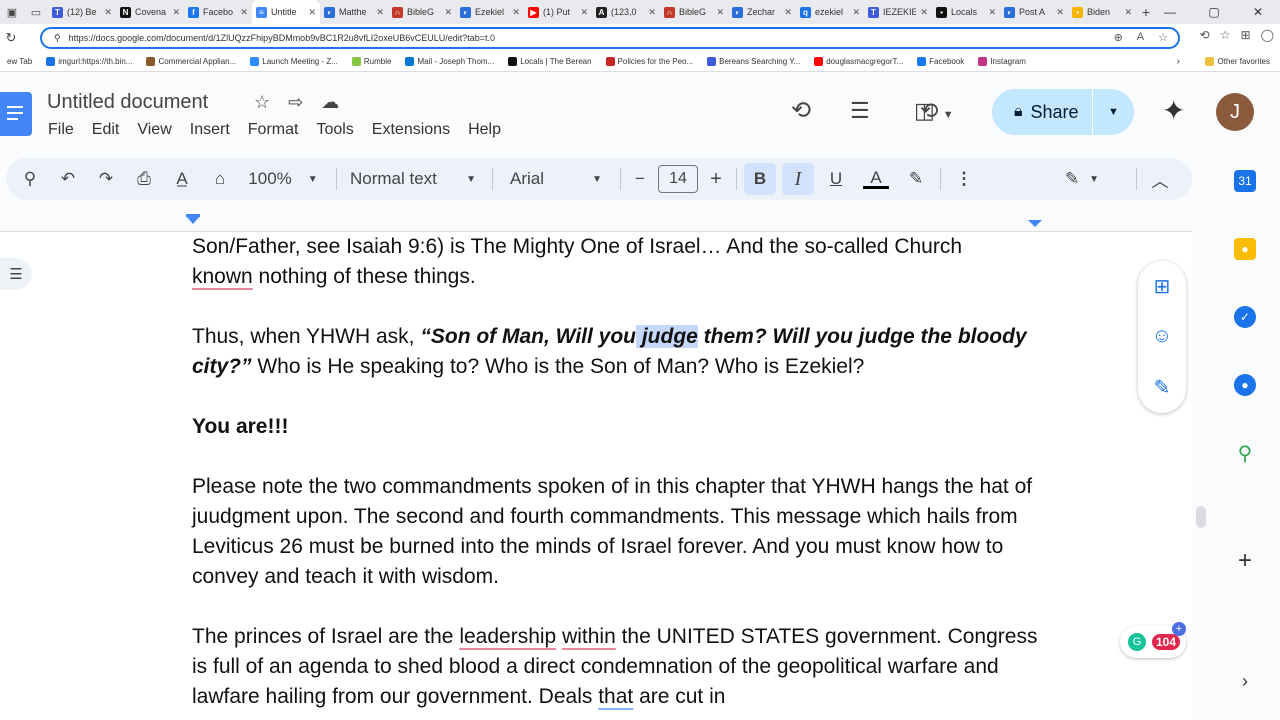  What do you see at coordinates (334, 130) in the screenshot?
I see `menu-tools: Tools` at bounding box center [334, 130].